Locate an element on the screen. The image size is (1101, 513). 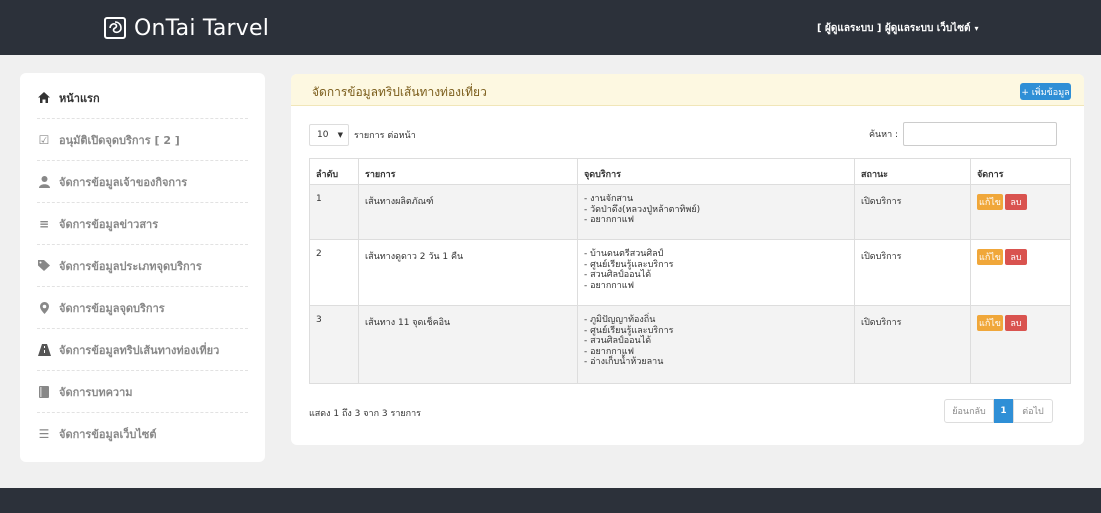
add-data-button: + เพิ่มข้อมูล is located at coordinates (1045, 91).